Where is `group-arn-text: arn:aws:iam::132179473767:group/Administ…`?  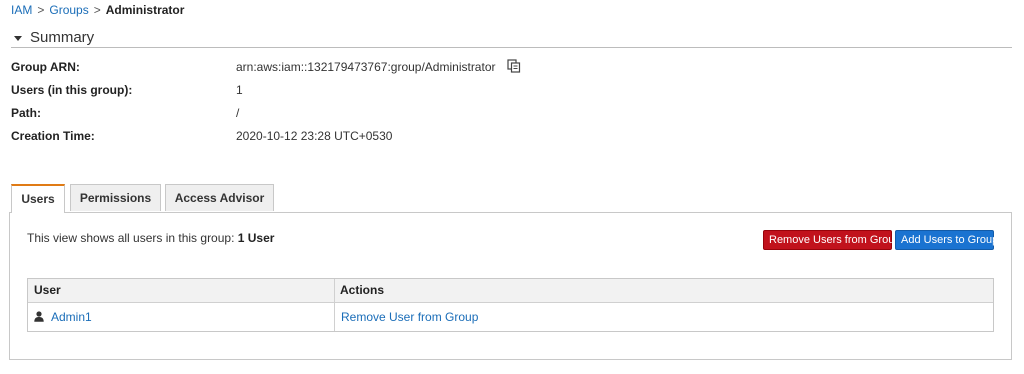 group-arn-text: arn:aws:iam::132179473767:group/Administ… is located at coordinates (366, 67).